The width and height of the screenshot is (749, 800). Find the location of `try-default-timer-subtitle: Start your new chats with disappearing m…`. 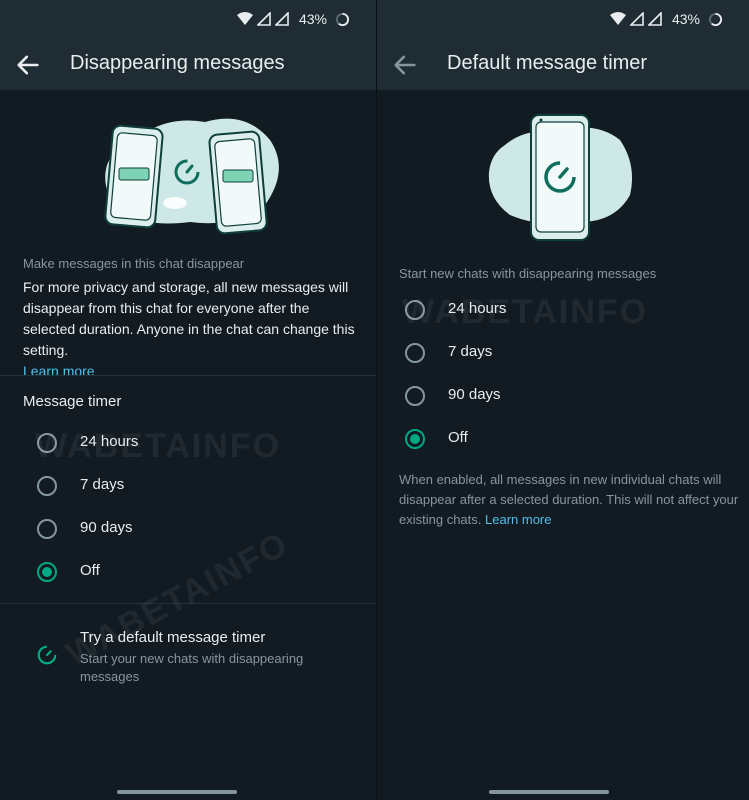

try-default-timer-subtitle: Start your new chats with disappearing m… is located at coordinates (192, 667).